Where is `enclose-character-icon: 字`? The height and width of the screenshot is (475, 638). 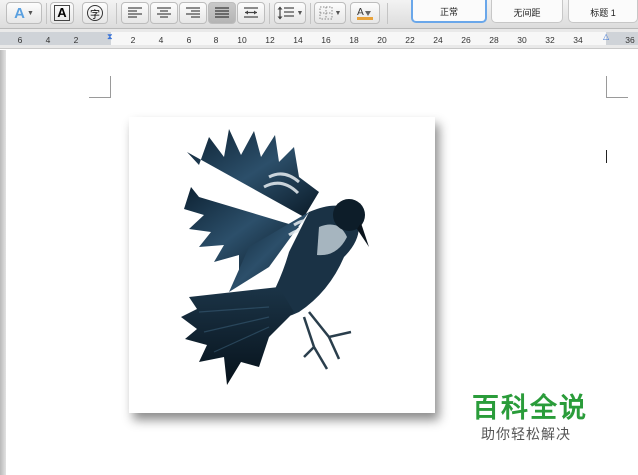 enclose-character-icon: 字 is located at coordinates (95, 13).